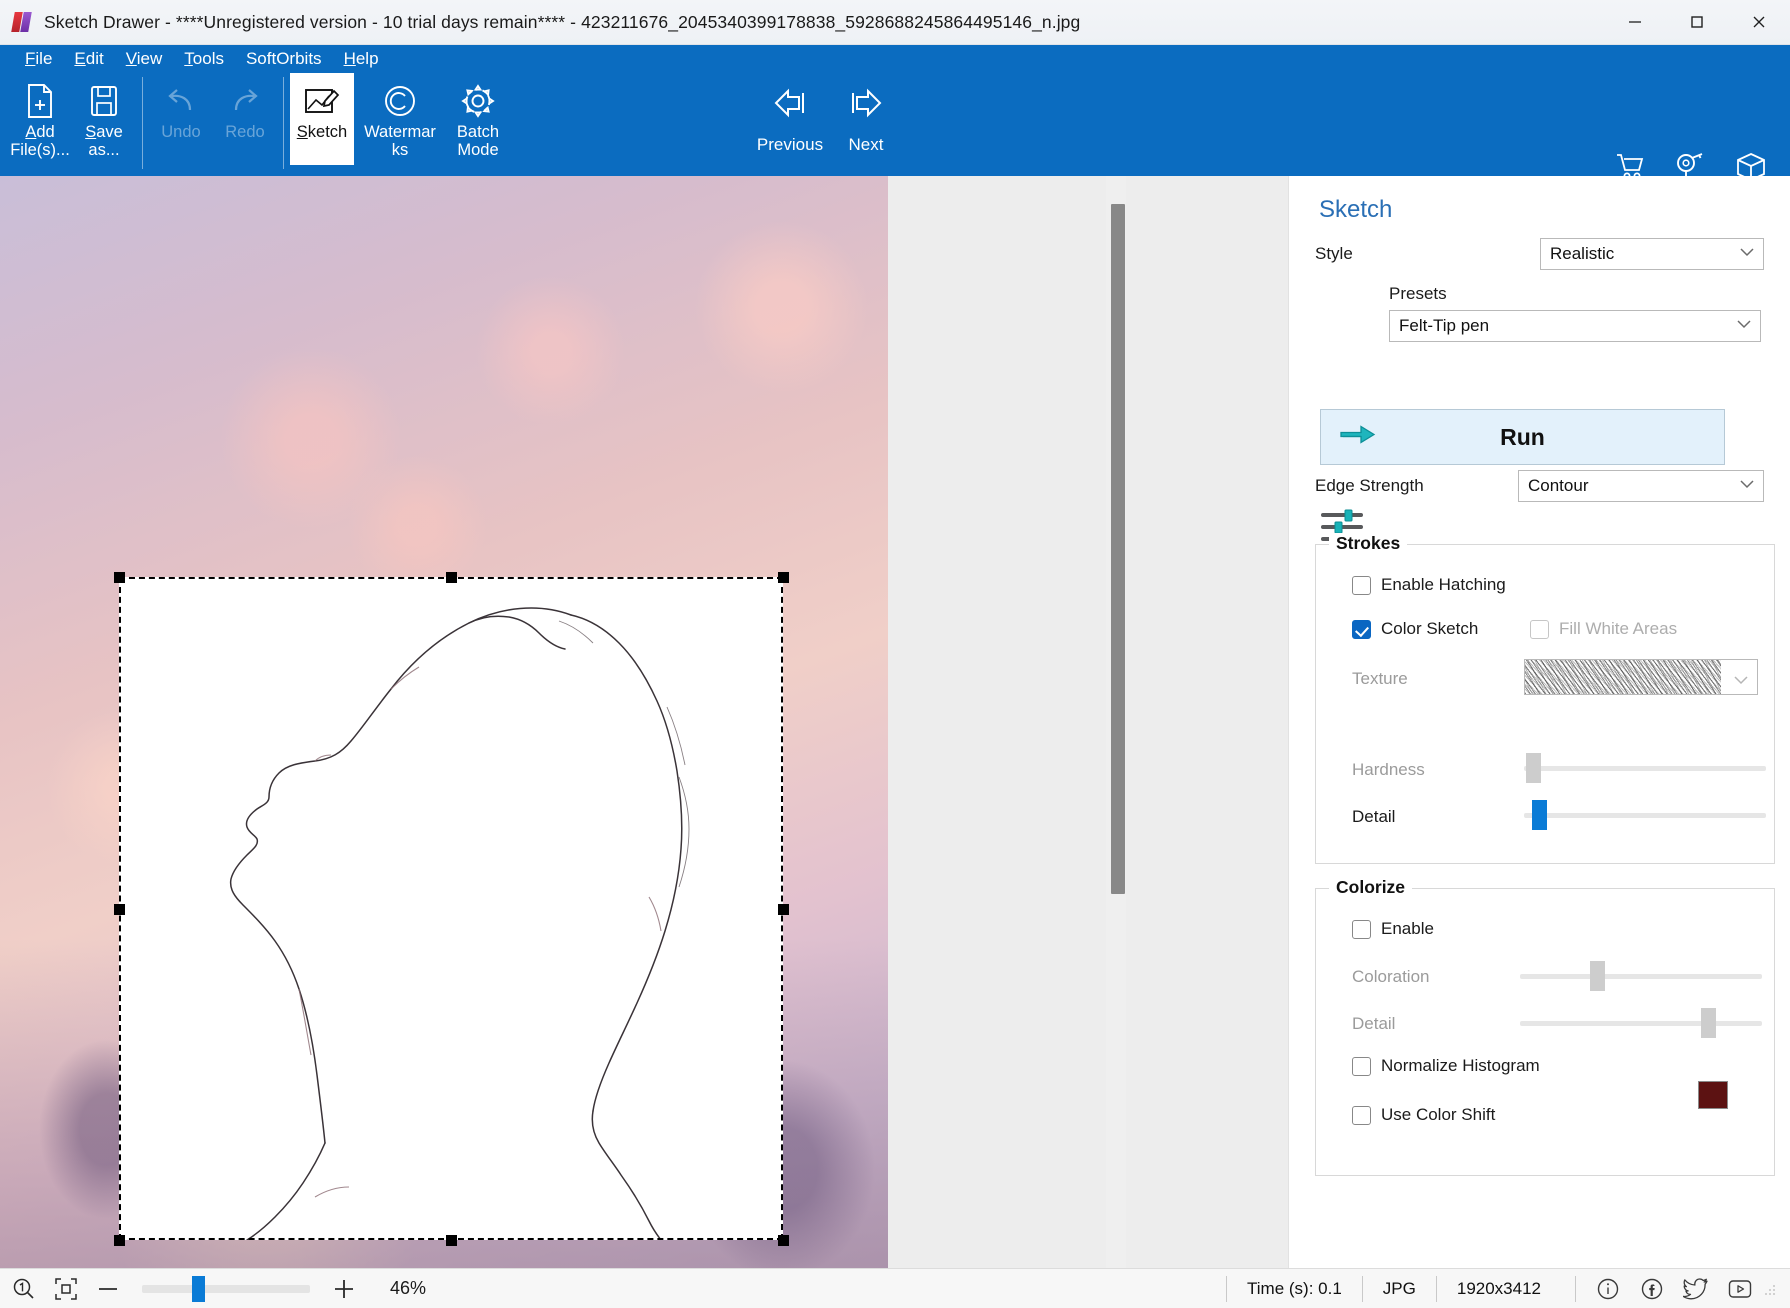 The height and width of the screenshot is (1308, 1790). What do you see at coordinates (119, 909) in the screenshot?
I see `handle-middle-left` at bounding box center [119, 909].